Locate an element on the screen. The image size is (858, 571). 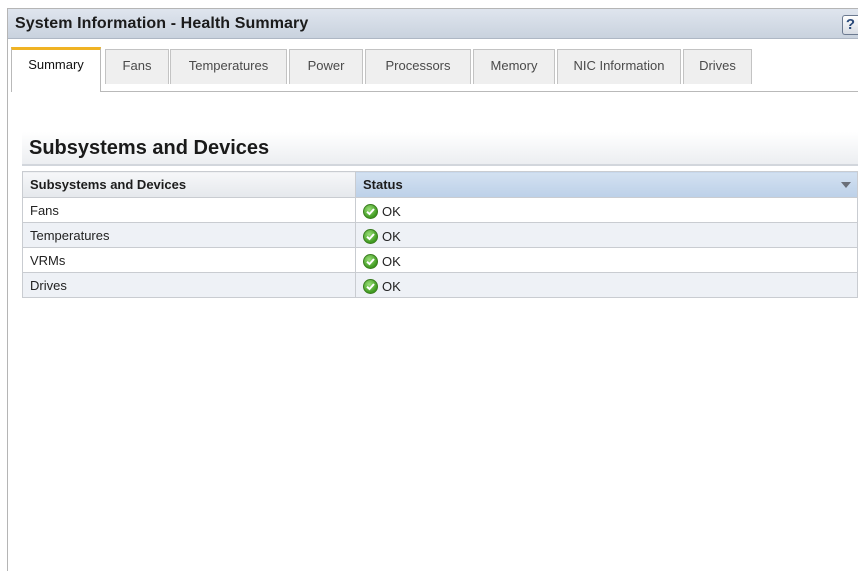
table-row: Drives OK is located at coordinates (440, 285).